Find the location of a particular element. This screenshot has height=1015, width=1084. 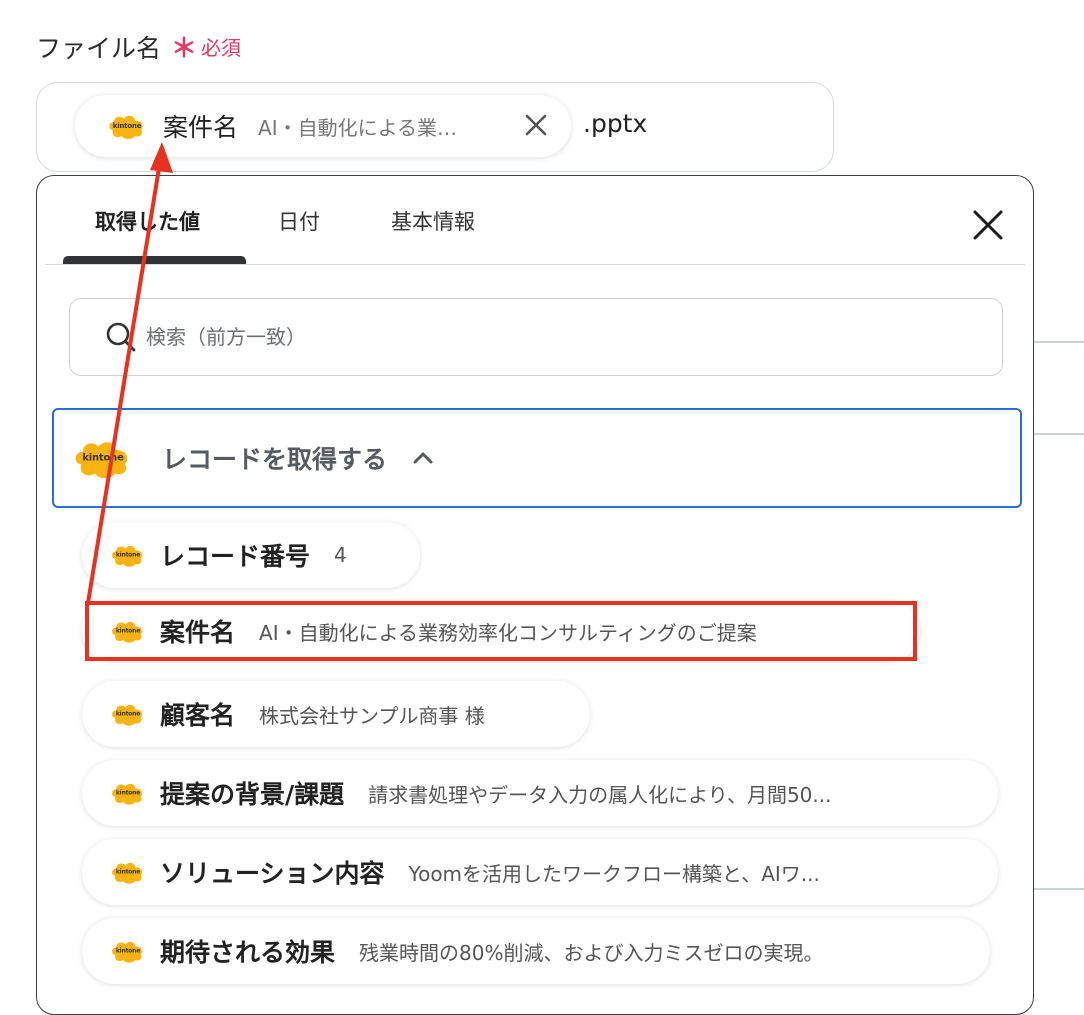

item-name: レコード番号 is located at coordinates (235, 556).